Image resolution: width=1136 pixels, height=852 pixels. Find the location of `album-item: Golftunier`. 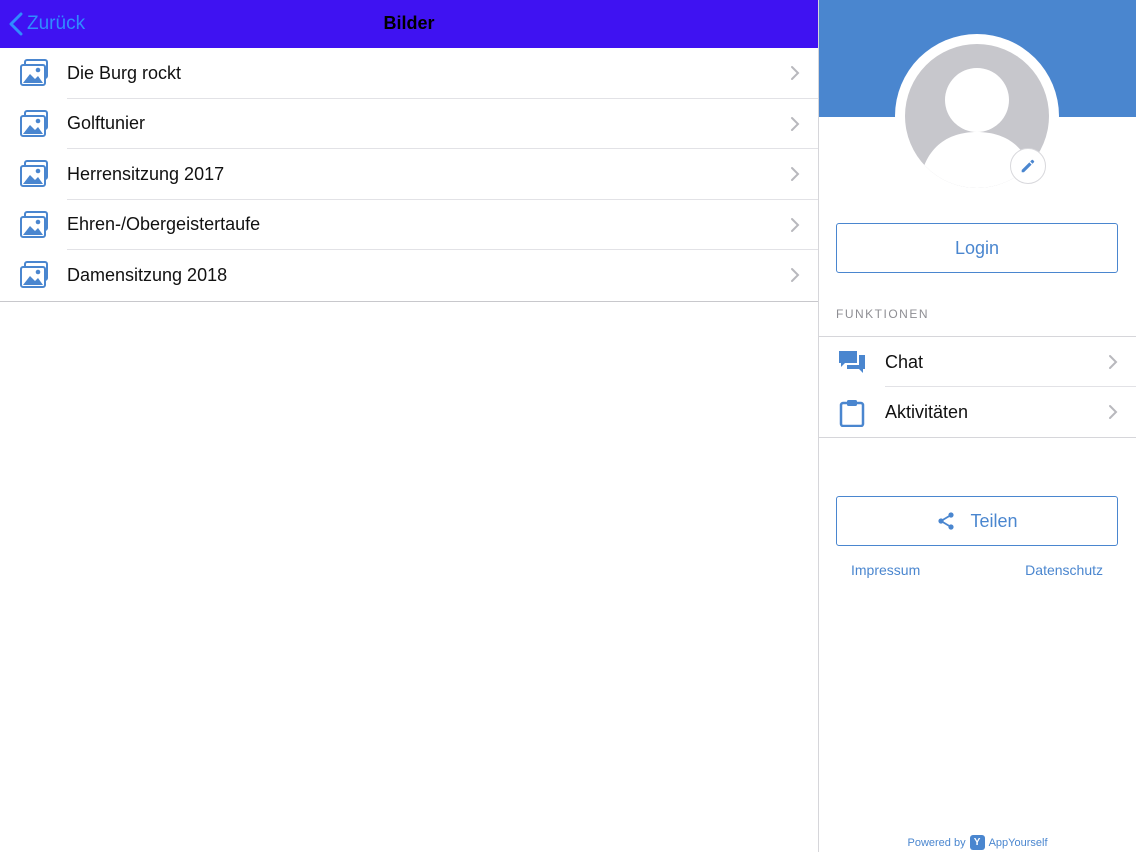

album-item: Golftunier is located at coordinates (409, 124).